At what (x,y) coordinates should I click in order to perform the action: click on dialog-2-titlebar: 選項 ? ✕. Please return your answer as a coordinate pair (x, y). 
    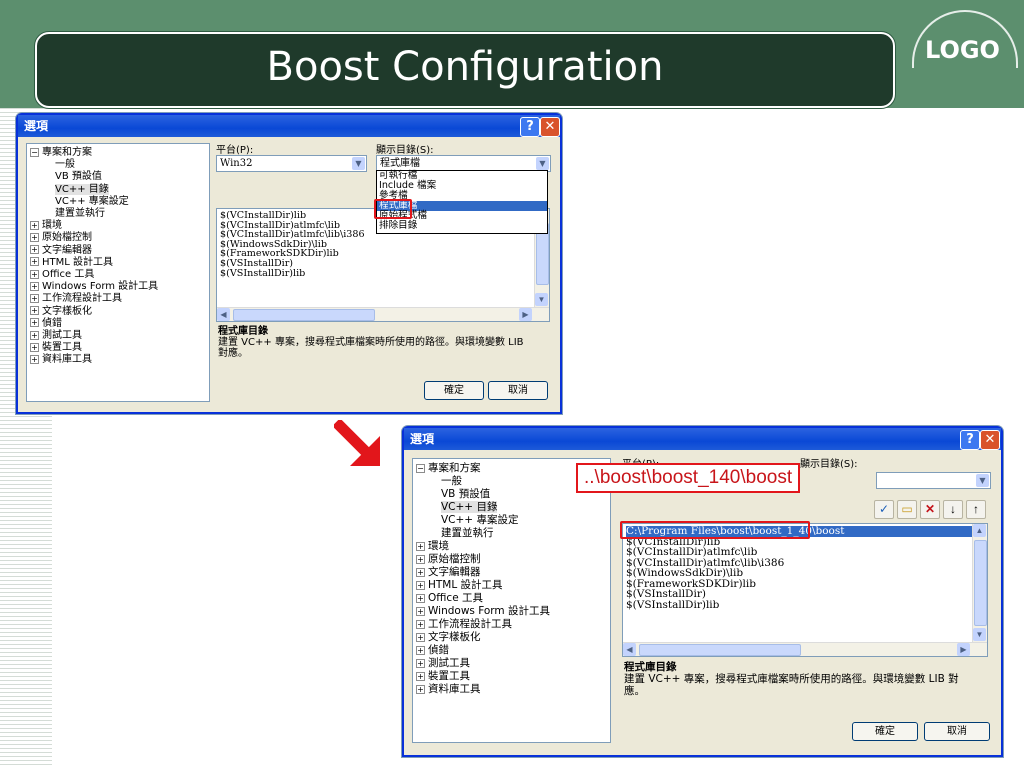
    Looking at the image, I should click on (702, 439).